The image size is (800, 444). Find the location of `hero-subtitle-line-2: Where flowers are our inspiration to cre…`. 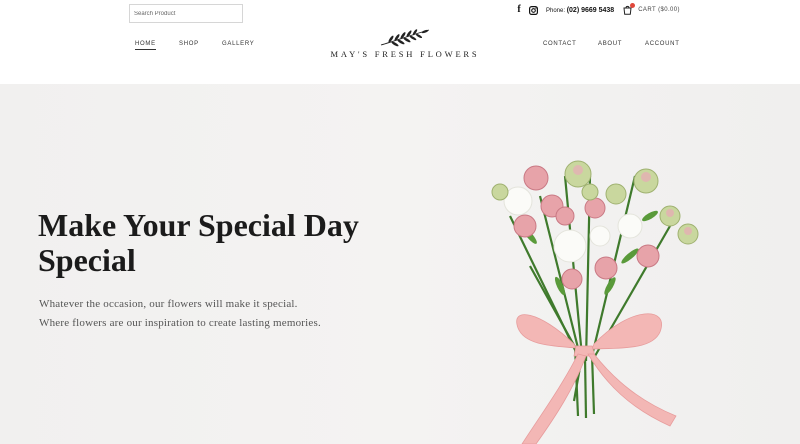

hero-subtitle-line-2: Where flowers are our inspiration to cre… is located at coordinates (180, 323).